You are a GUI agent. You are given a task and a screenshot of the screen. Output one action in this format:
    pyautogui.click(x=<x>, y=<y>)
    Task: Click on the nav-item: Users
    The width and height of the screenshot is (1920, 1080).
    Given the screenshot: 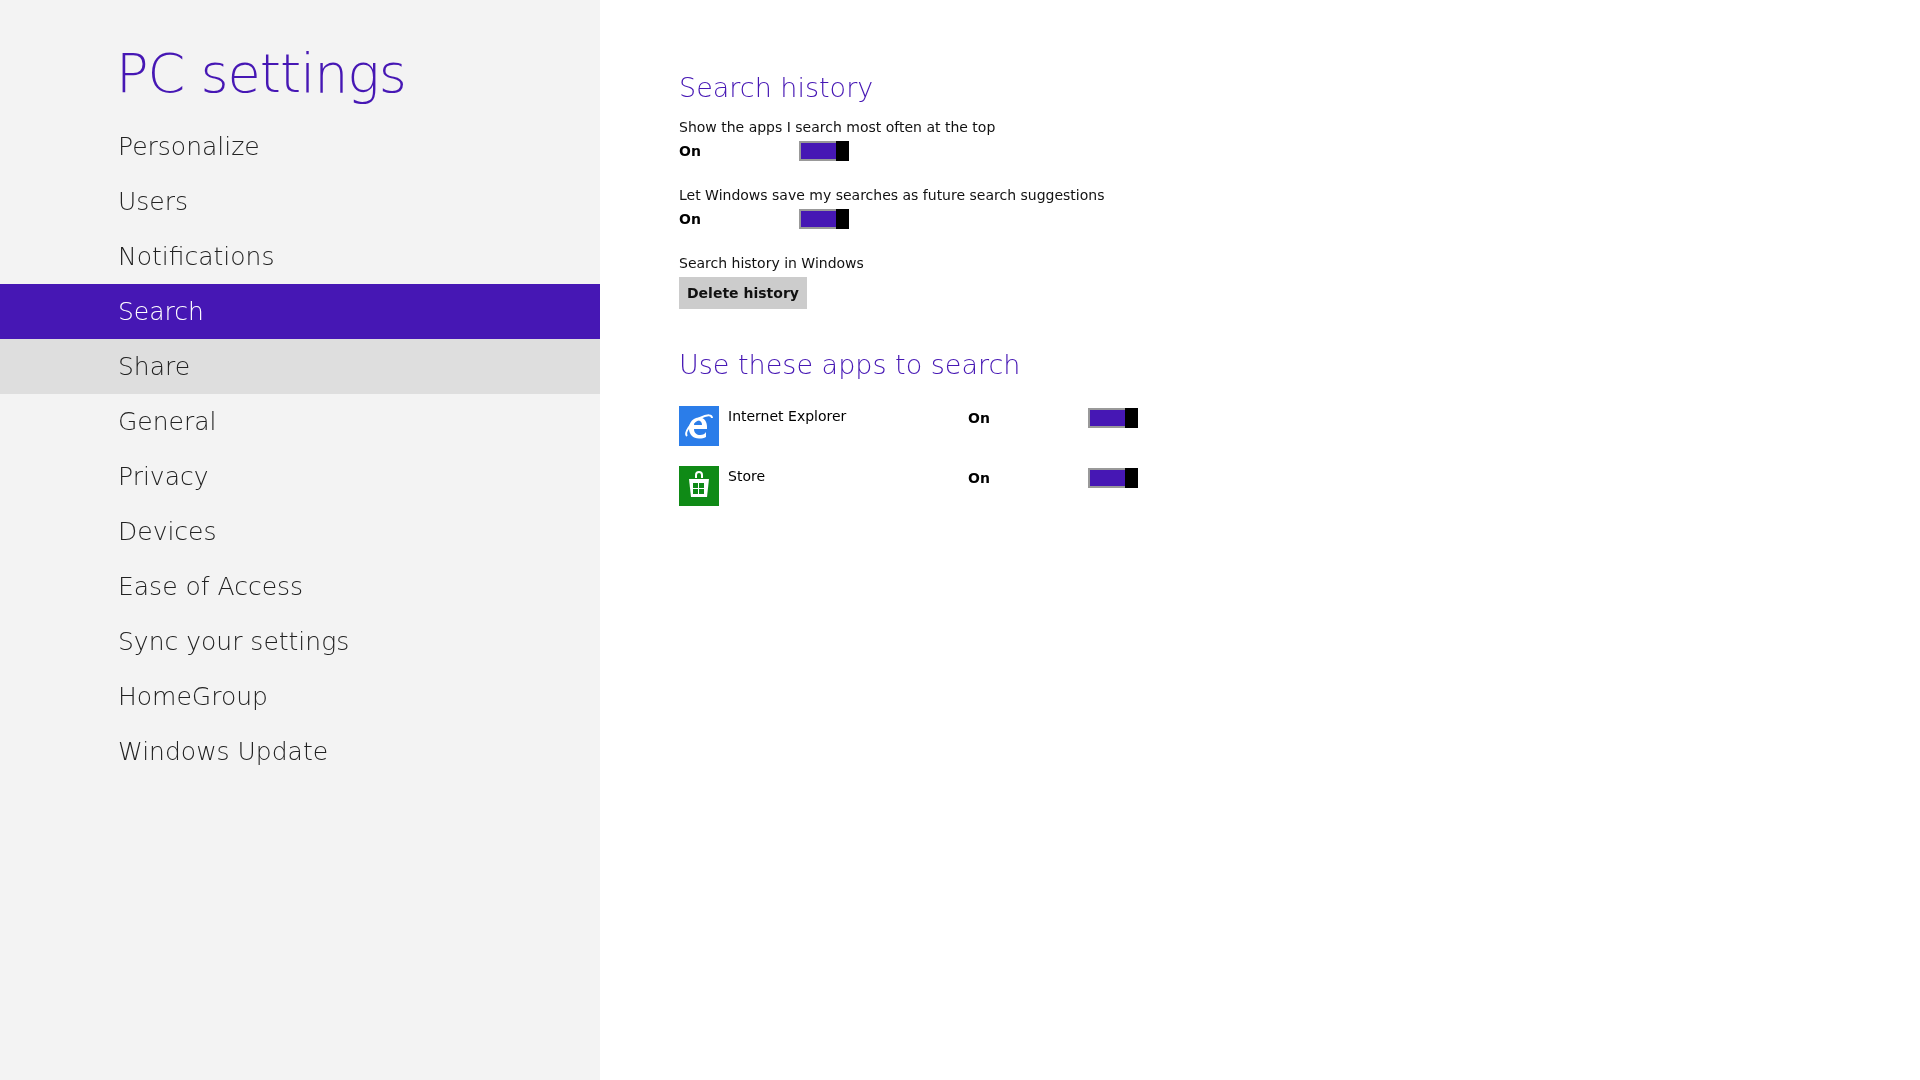 What is the action you would take?
    pyautogui.click(x=300, y=201)
    